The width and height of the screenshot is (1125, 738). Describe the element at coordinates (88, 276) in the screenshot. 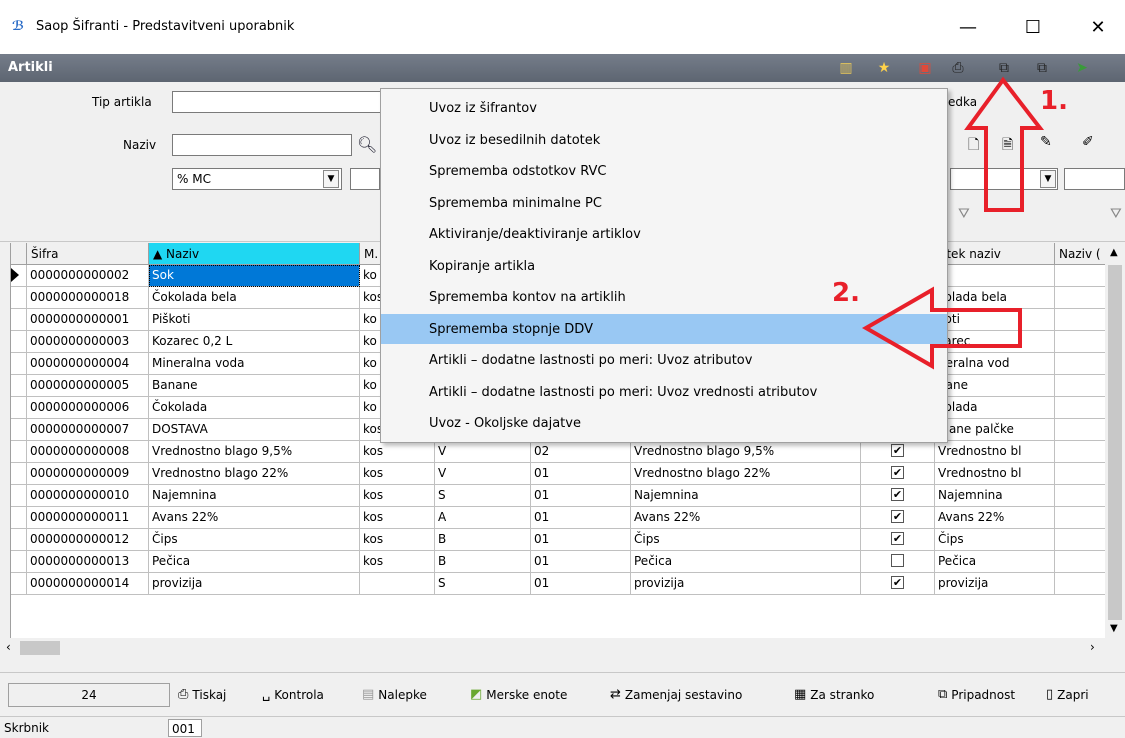

I see `cell-sifra: 0000000000002` at that location.